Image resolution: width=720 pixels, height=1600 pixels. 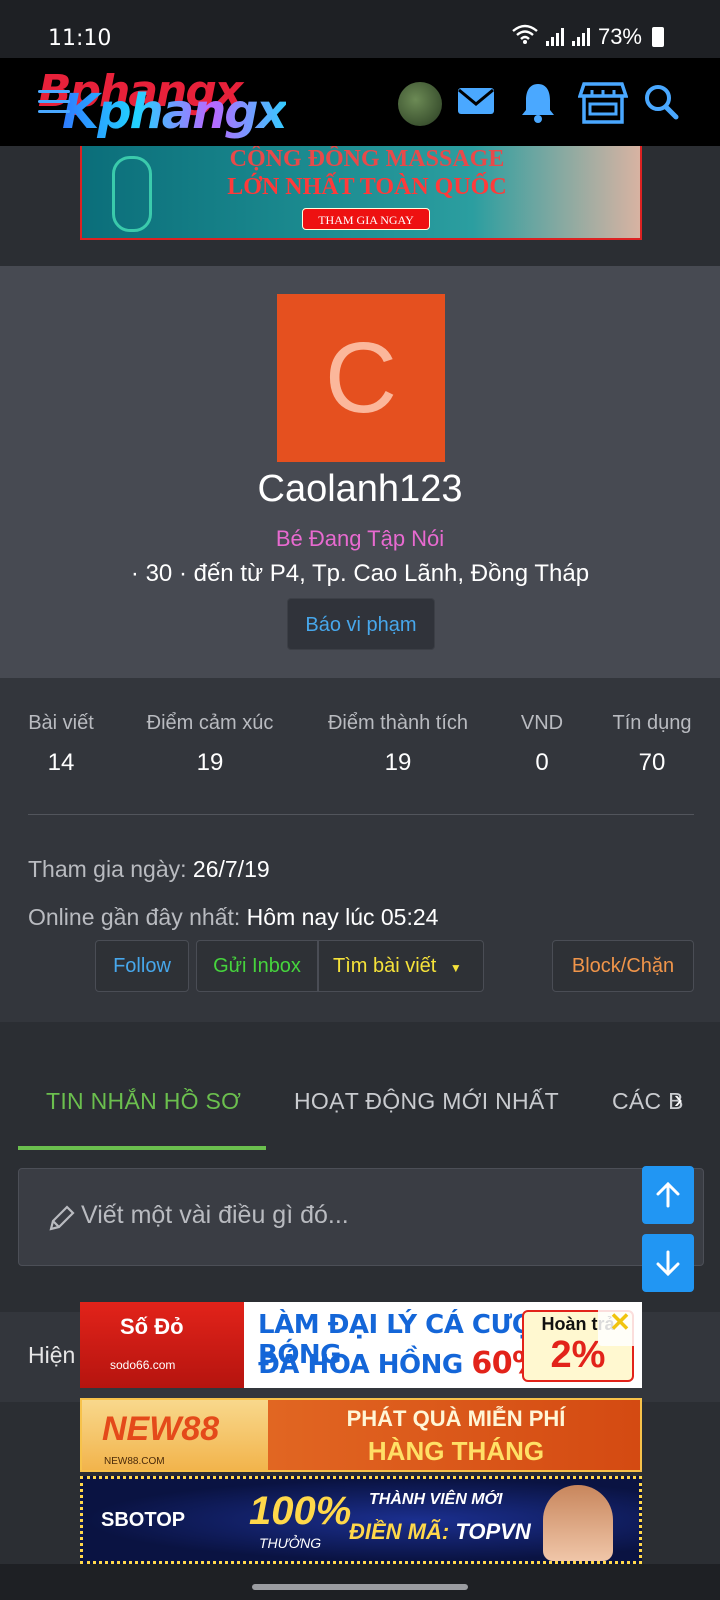 What do you see at coordinates (143, 1520) in the screenshot?
I see `ad-sbotop-brand: SBOTOP` at bounding box center [143, 1520].